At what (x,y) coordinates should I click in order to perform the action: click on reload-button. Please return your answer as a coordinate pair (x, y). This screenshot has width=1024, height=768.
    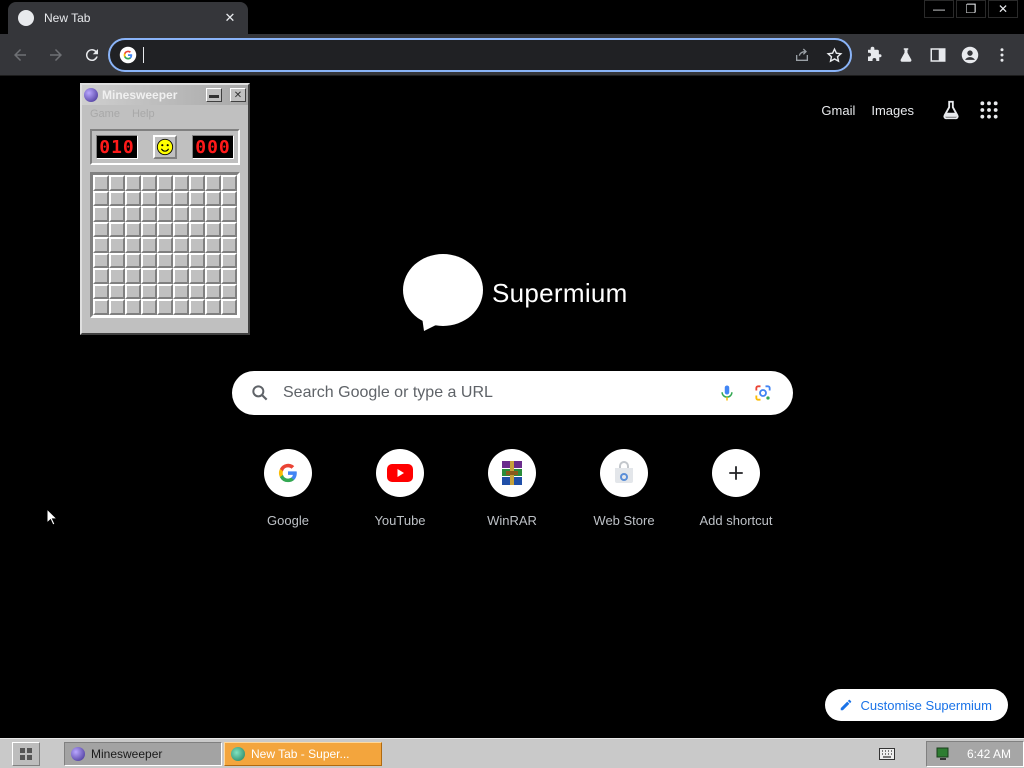
    Looking at the image, I should click on (92, 55).